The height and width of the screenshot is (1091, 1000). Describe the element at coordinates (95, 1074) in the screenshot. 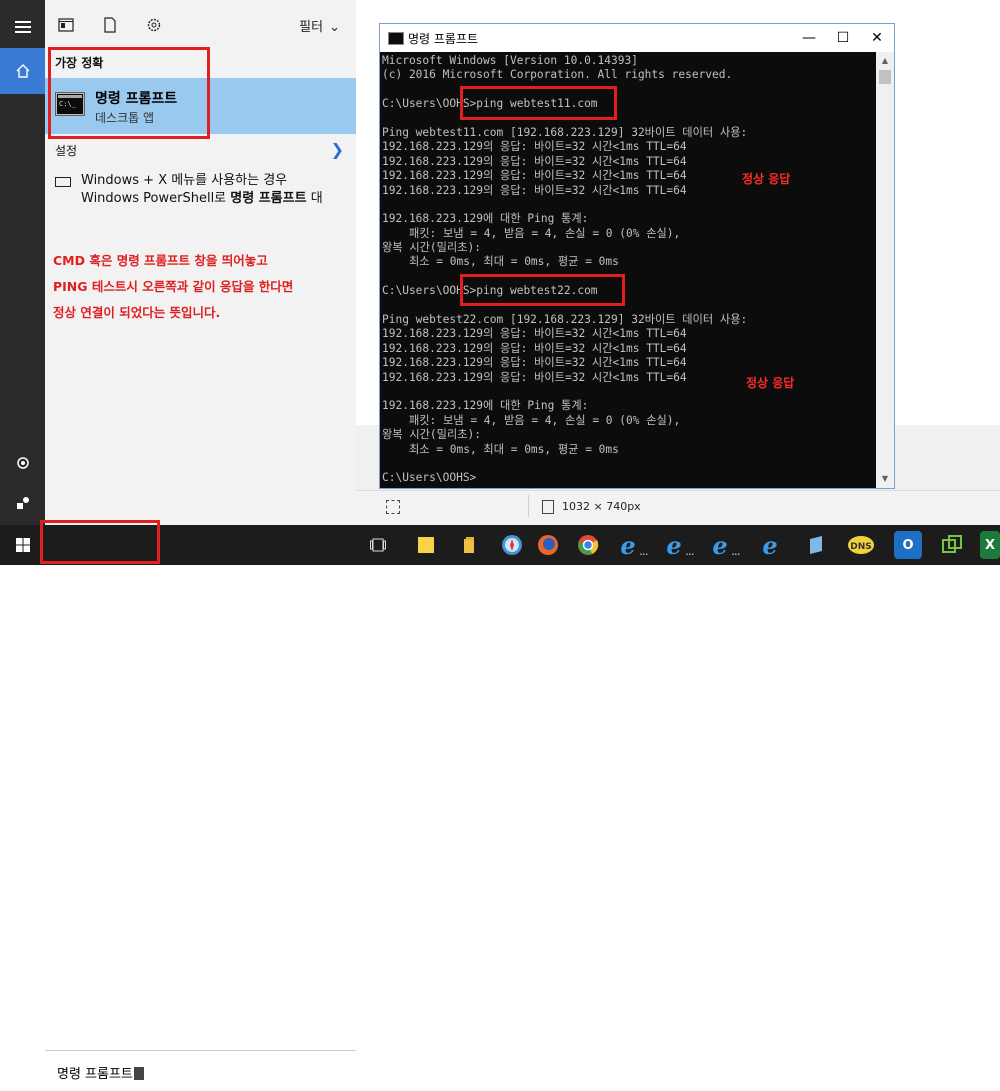

I see `search-input-value: 명령 프롬프트` at that location.